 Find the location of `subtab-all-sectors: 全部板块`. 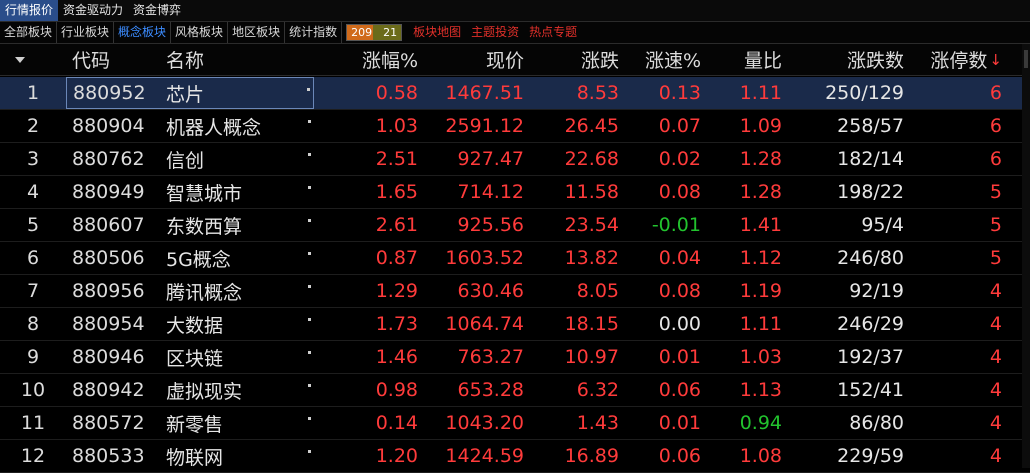

subtab-all-sectors: 全部板块 is located at coordinates (29, 32).